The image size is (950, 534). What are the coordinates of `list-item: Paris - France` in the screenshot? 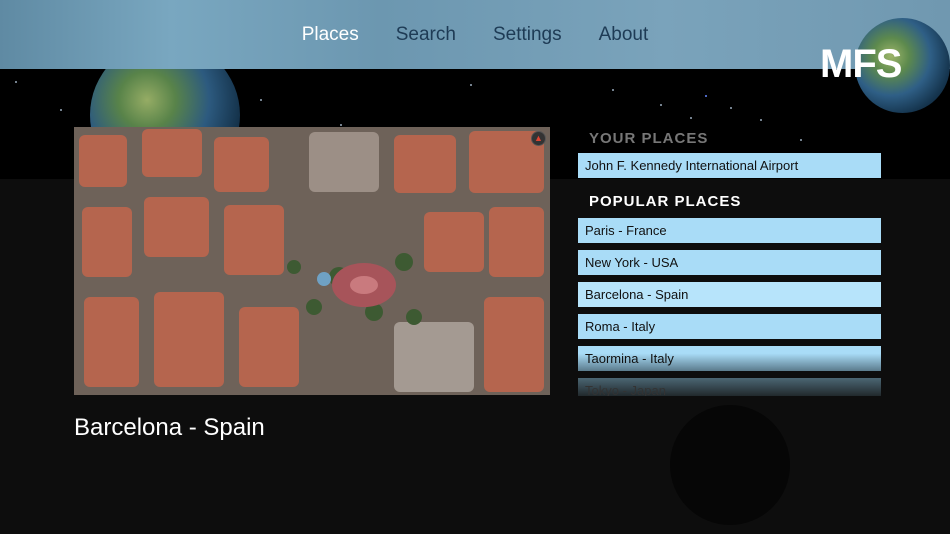 It's located at (729, 230).